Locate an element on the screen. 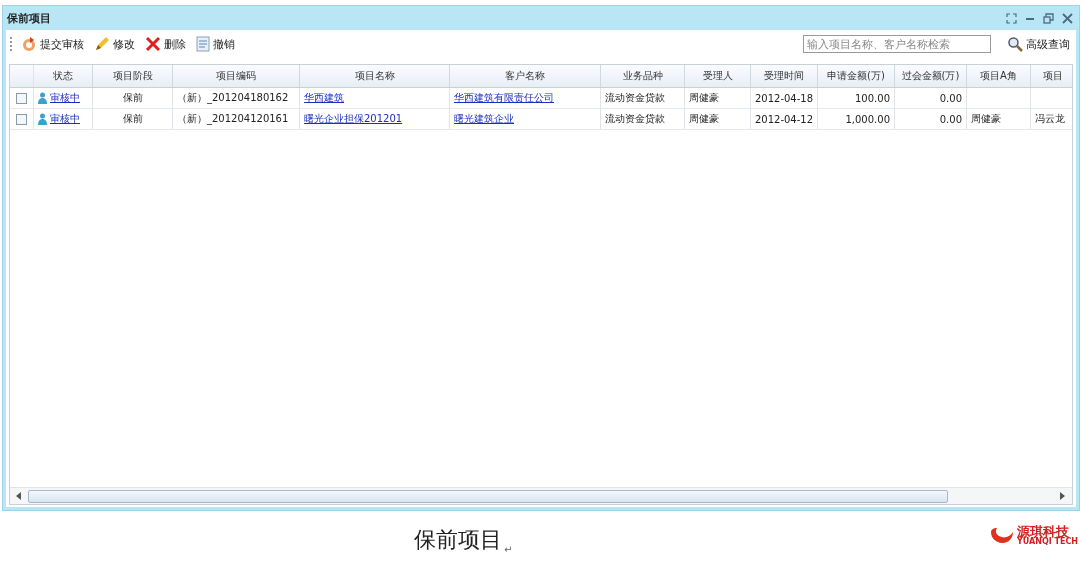 This screenshot has height=565, width=1082. paragraph-mark: ↵ is located at coordinates (508, 549).